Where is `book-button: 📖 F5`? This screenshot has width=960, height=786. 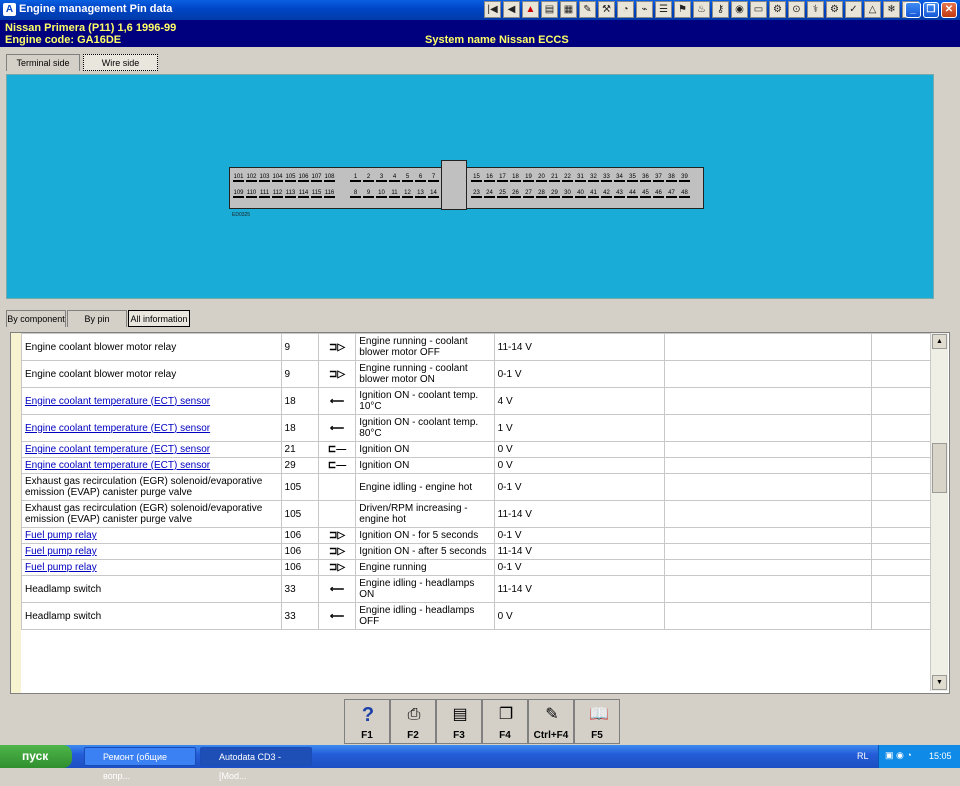 book-button: 📖 F5 is located at coordinates (597, 721).